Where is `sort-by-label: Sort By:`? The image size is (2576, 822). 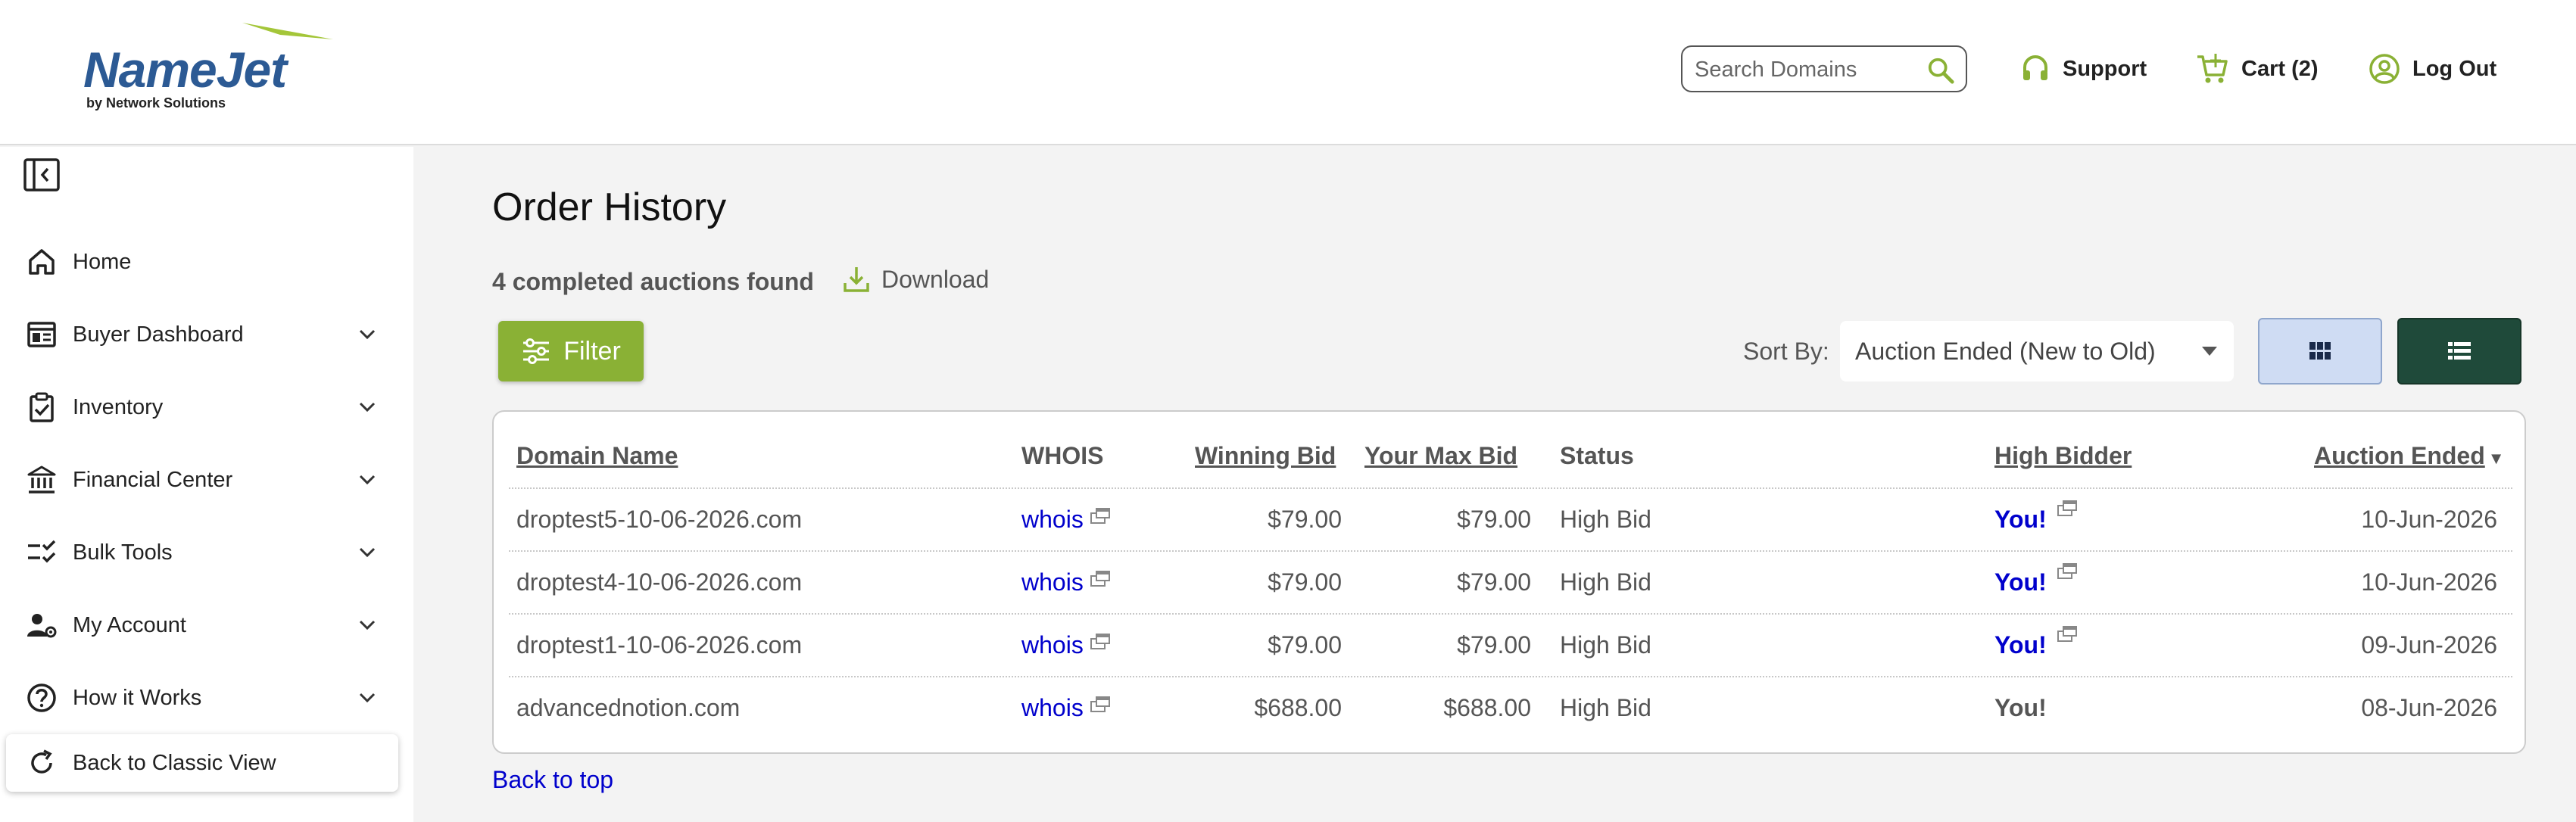
sort-by-label: Sort By: is located at coordinates (1786, 351).